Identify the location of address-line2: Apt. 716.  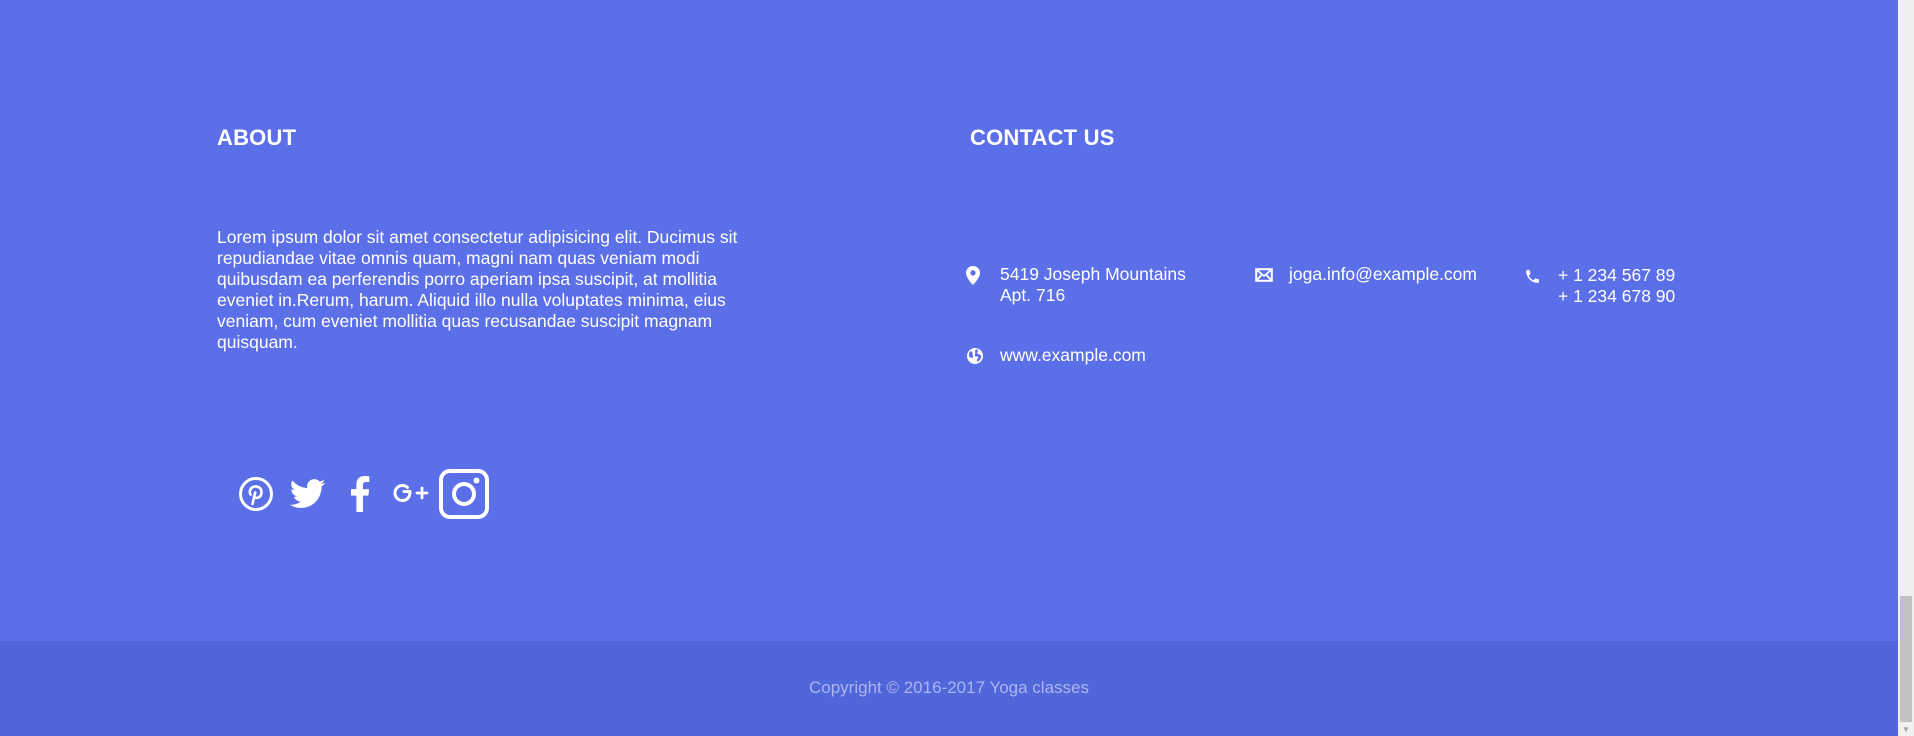
(1033, 295).